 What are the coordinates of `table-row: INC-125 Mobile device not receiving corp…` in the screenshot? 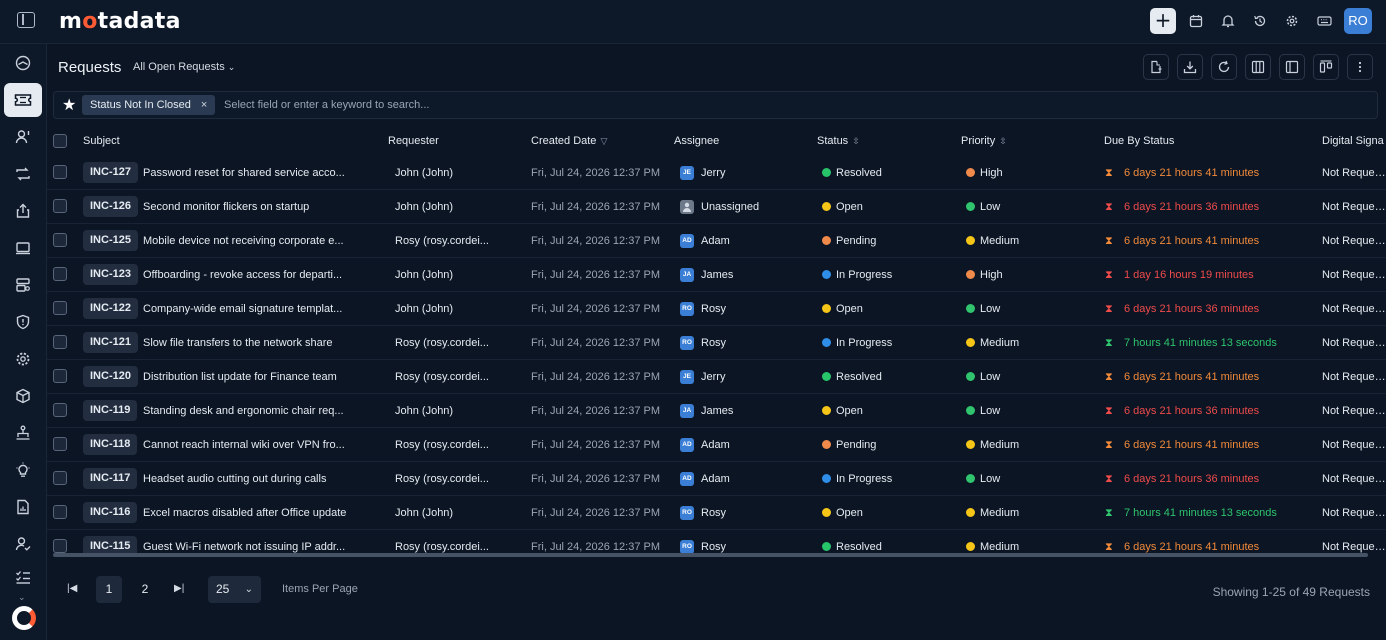 It's located at (716, 241).